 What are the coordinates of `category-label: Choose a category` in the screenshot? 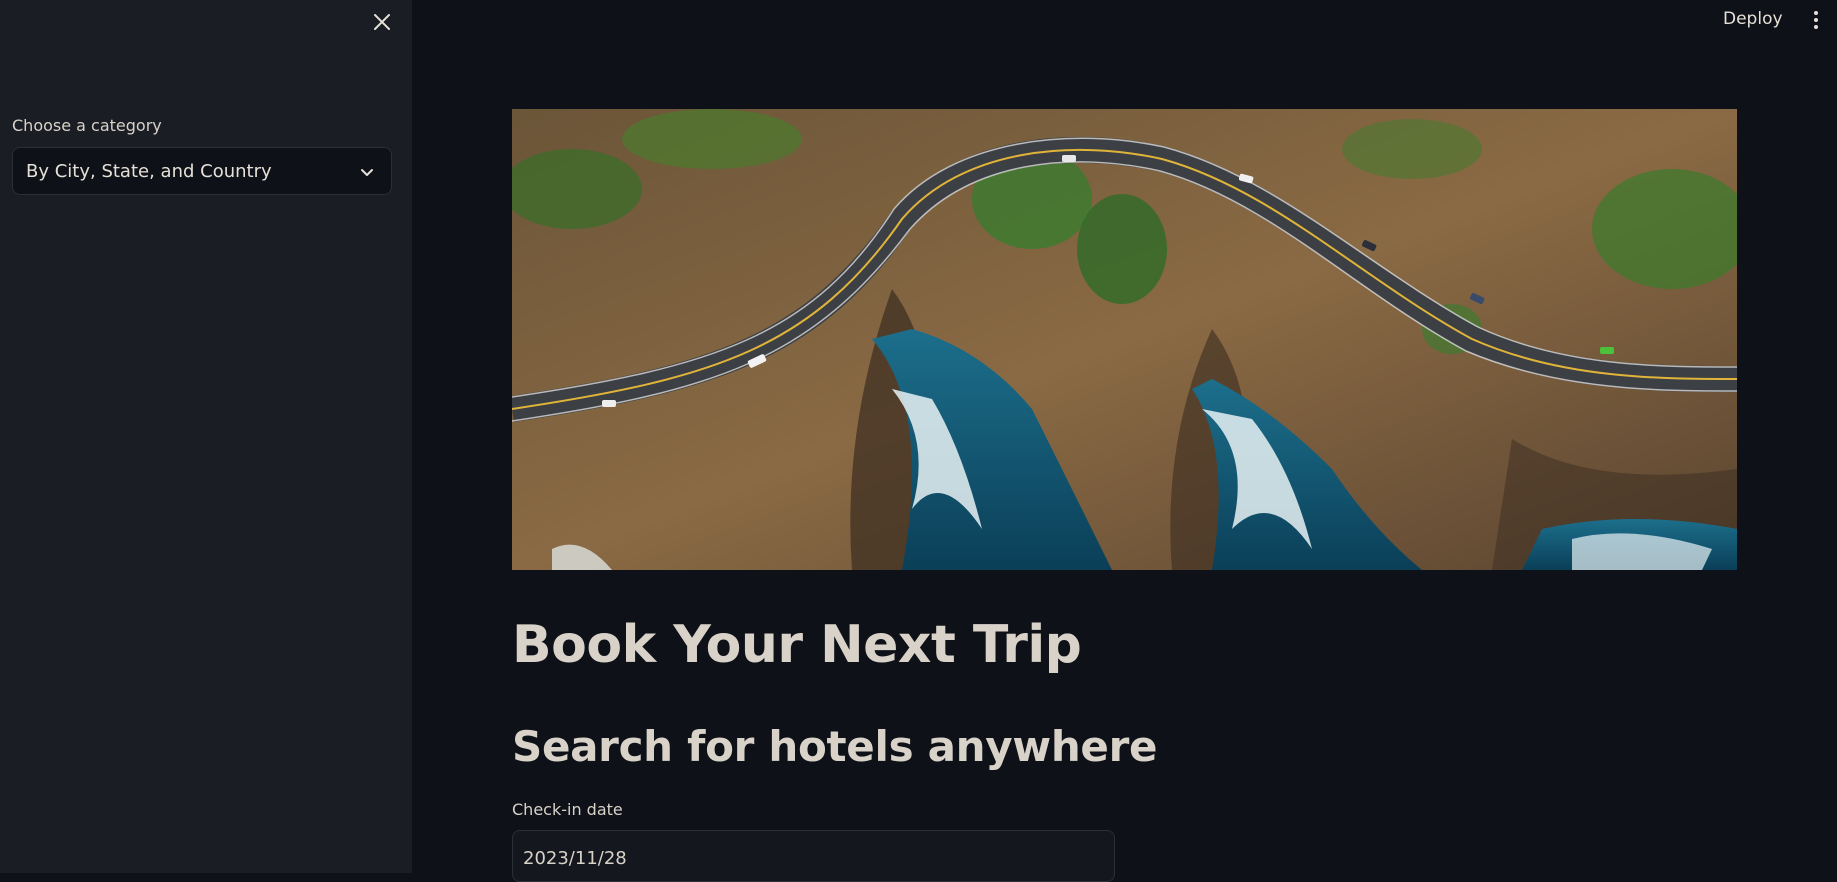 It's located at (87, 125).